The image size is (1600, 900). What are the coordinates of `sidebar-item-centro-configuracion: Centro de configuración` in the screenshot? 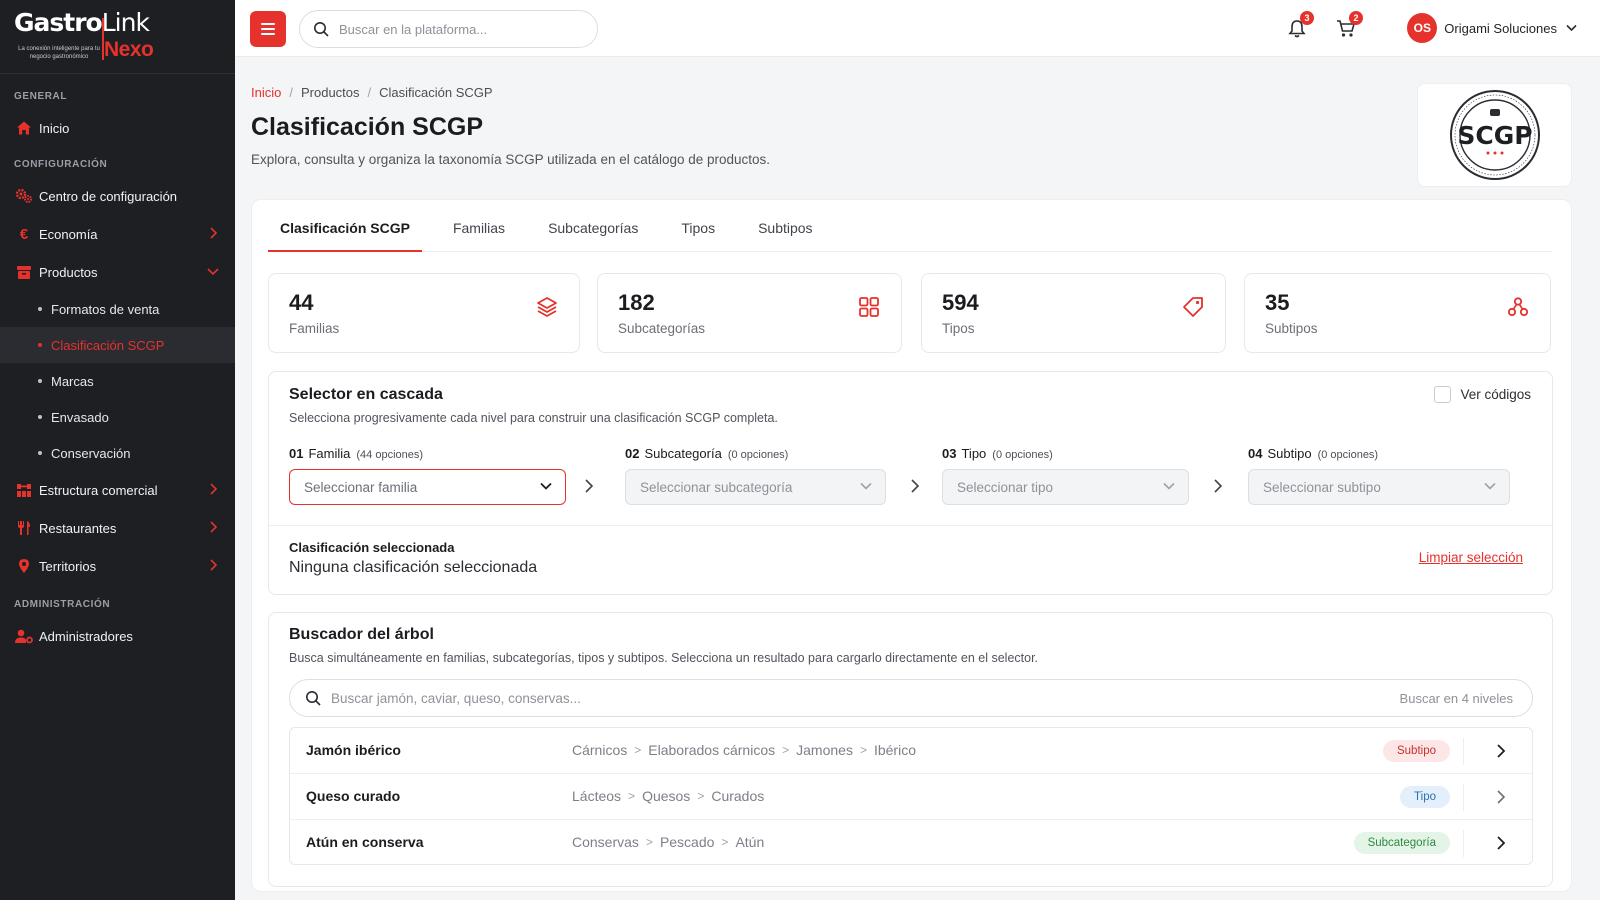 It's located at (117, 196).